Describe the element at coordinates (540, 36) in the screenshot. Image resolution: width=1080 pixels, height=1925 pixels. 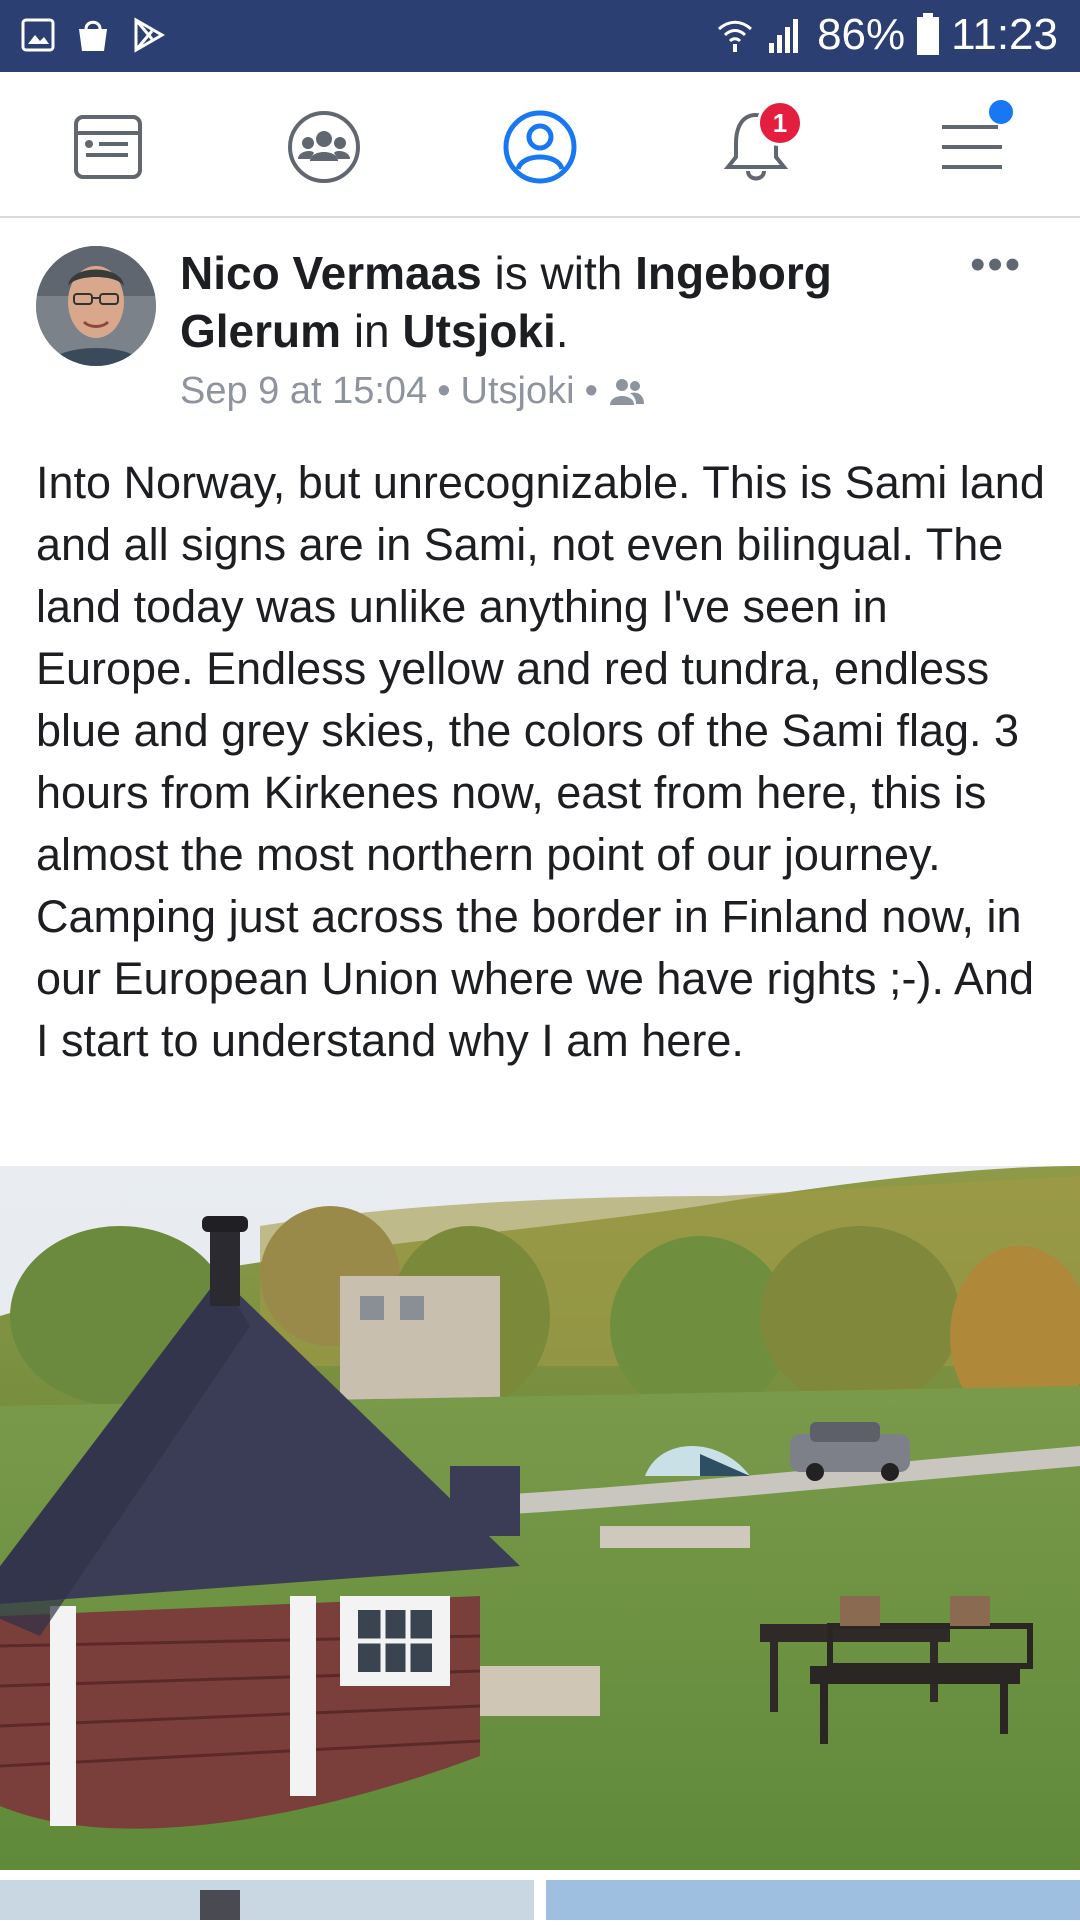
I see `status-bar: 86% 11:23` at that location.